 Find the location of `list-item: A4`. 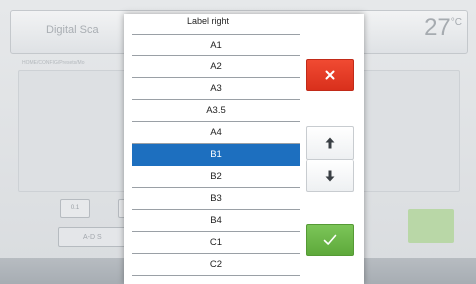

list-item: A4 is located at coordinates (216, 133).